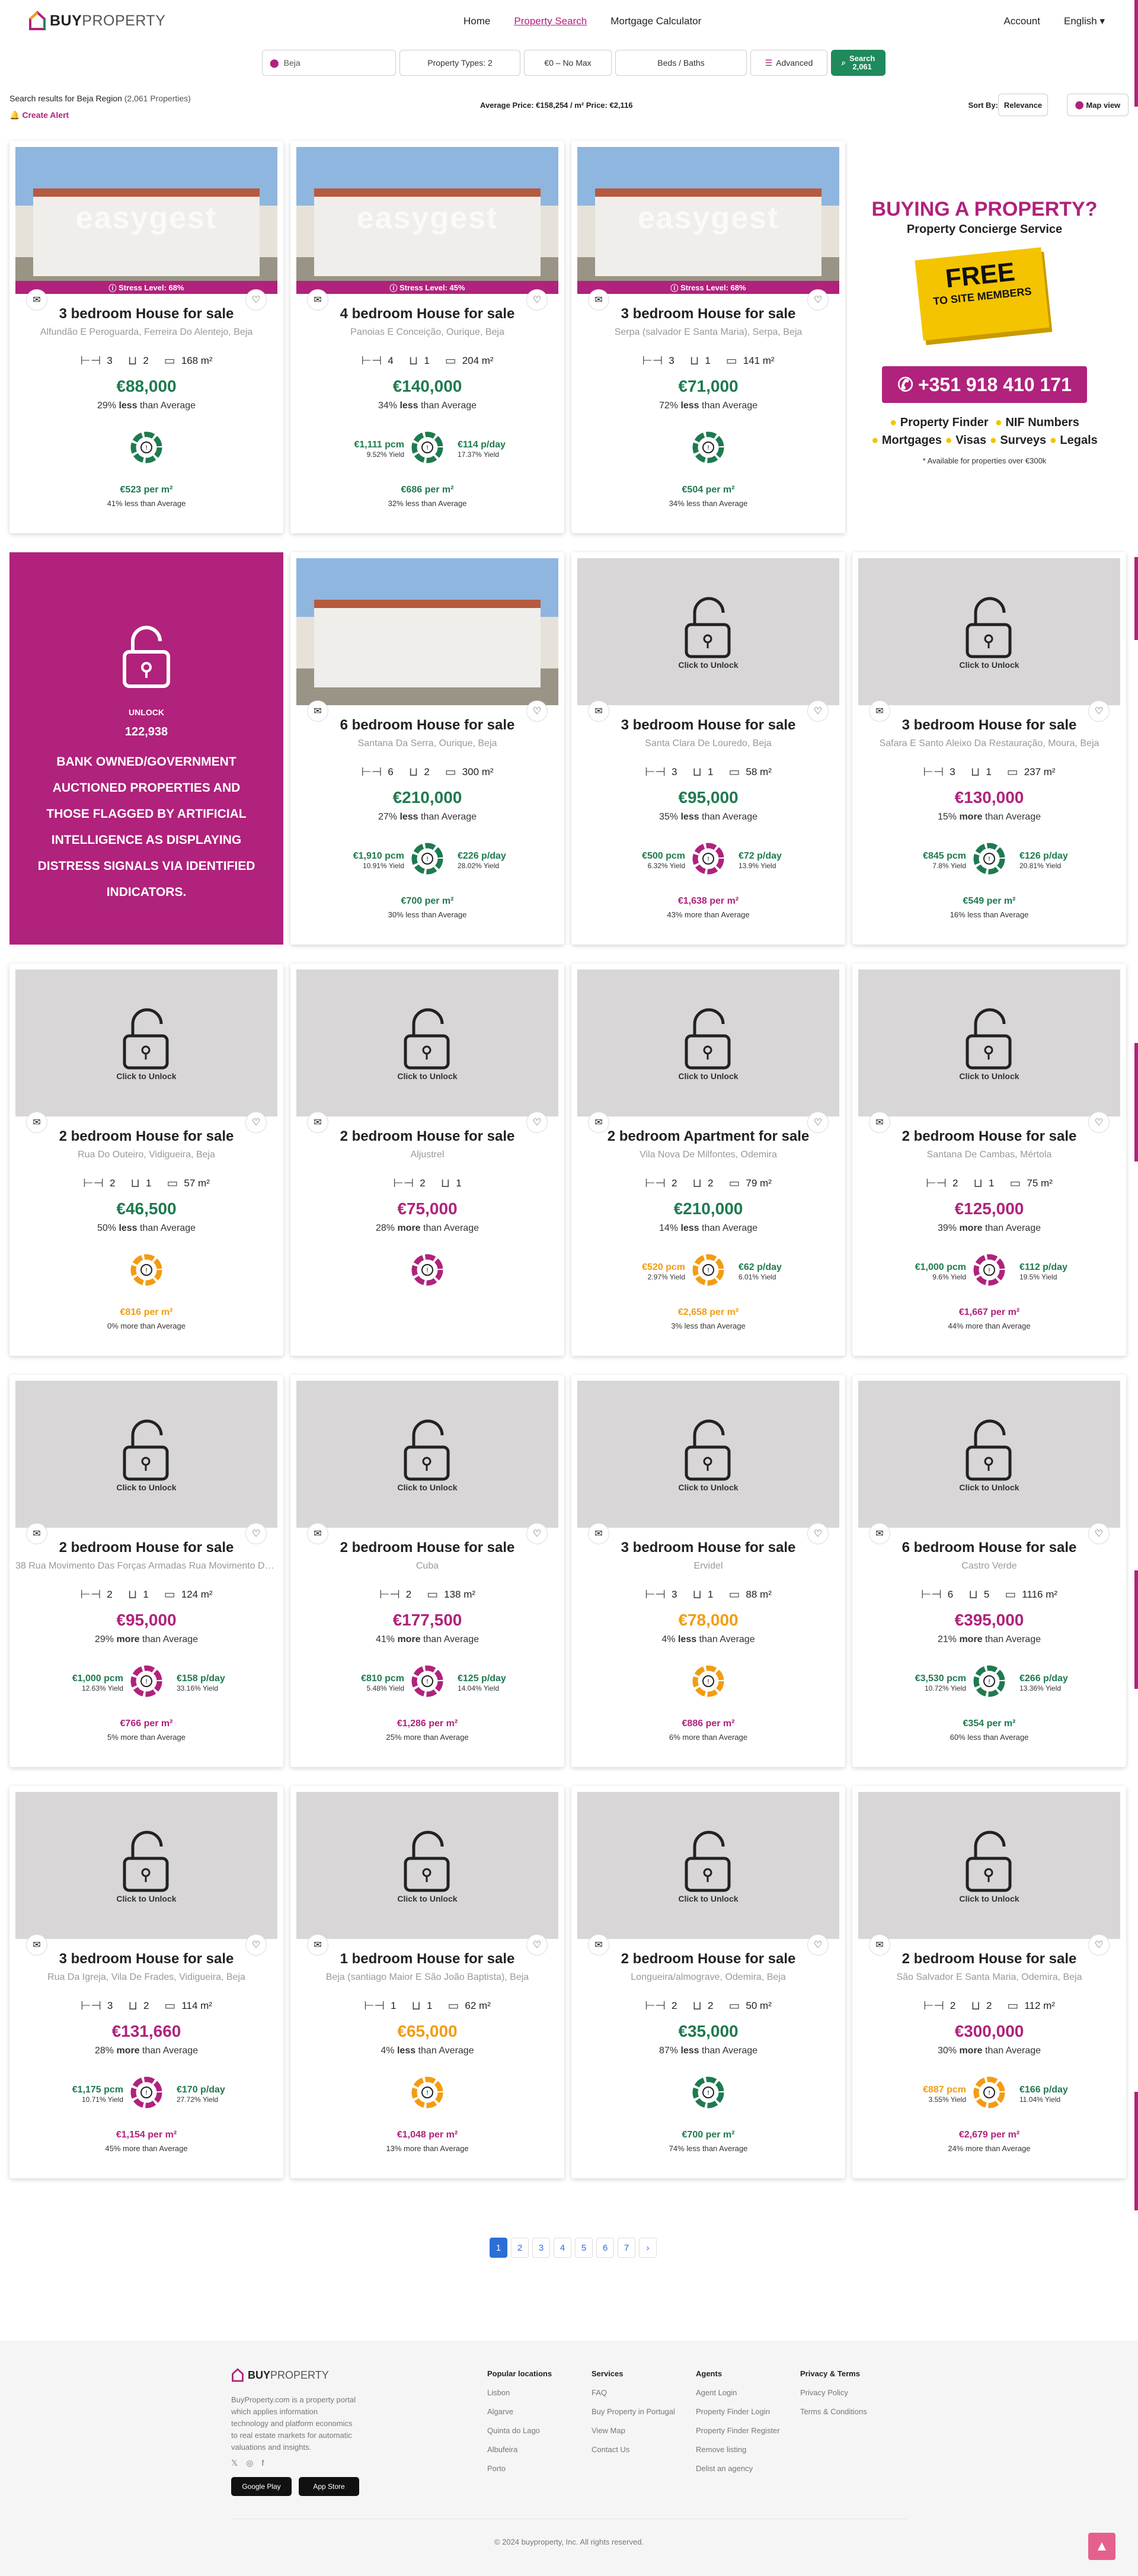  What do you see at coordinates (1101, 2546) in the screenshot?
I see `back-to-top-button: ▲` at bounding box center [1101, 2546].